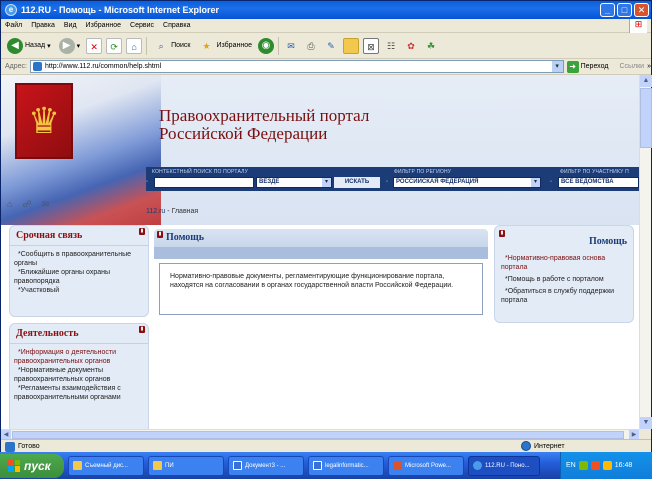 The width and height of the screenshot is (652, 479). Describe the element at coordinates (43, 25) in the screenshot. I see `menu-edit: Правка` at that location.